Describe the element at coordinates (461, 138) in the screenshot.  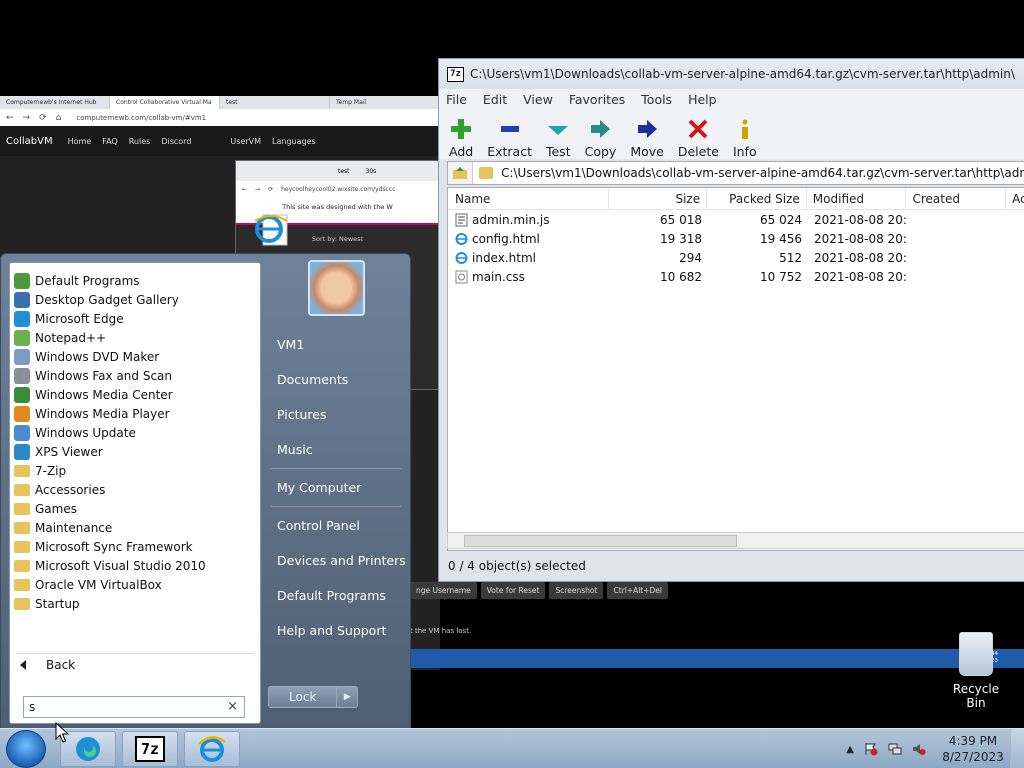
I see `add-button: Add` at that location.